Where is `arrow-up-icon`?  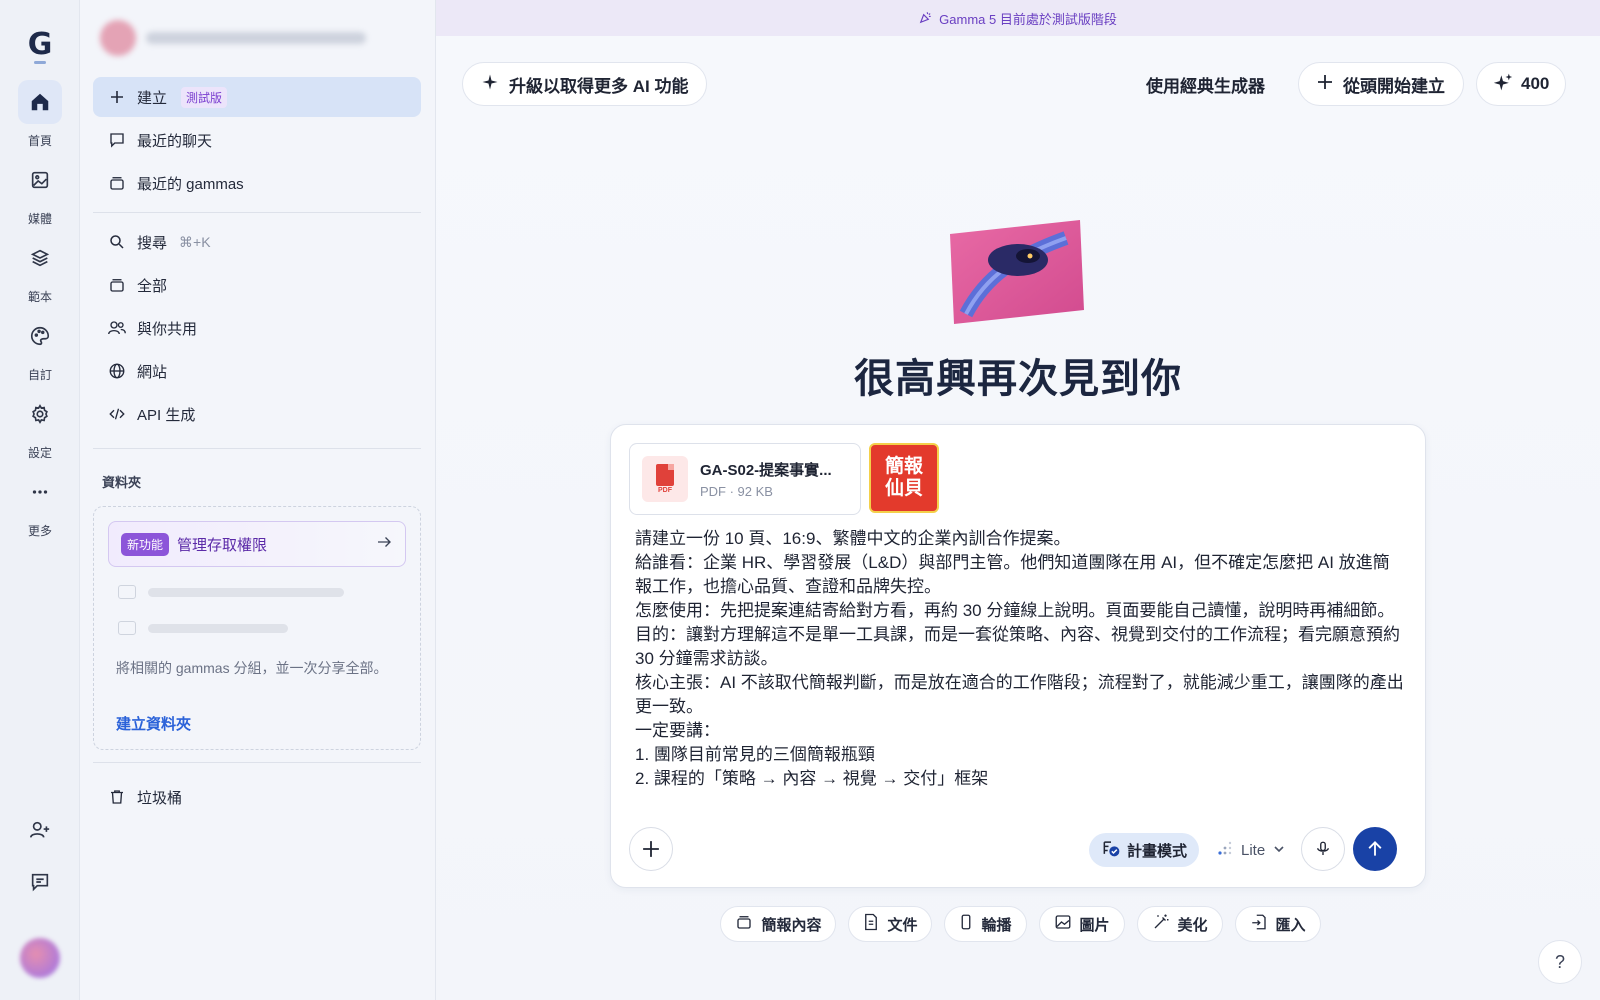
arrow-up-icon is located at coordinates (1375, 848).